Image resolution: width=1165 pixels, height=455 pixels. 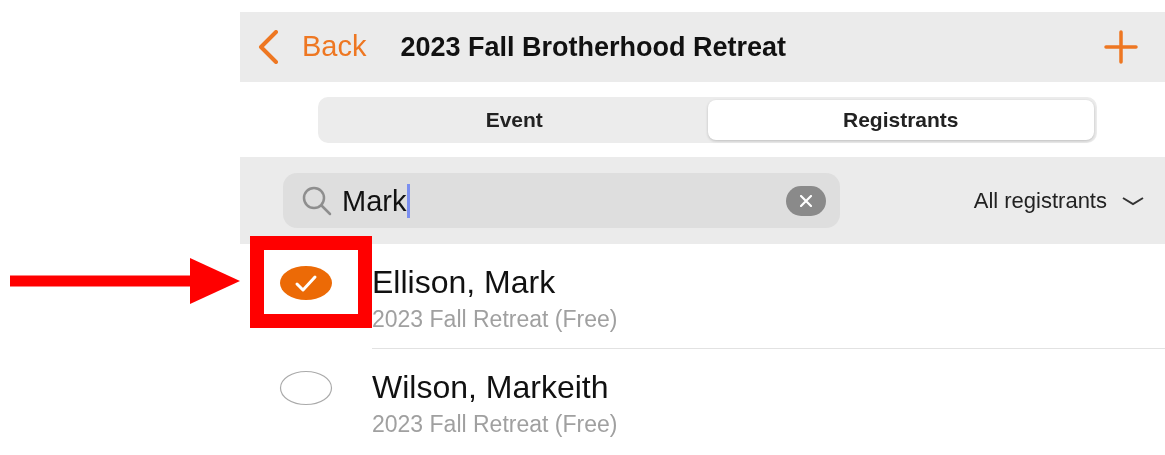 What do you see at coordinates (464, 282) in the screenshot?
I see `registrant-name: Ellison, Mark` at bounding box center [464, 282].